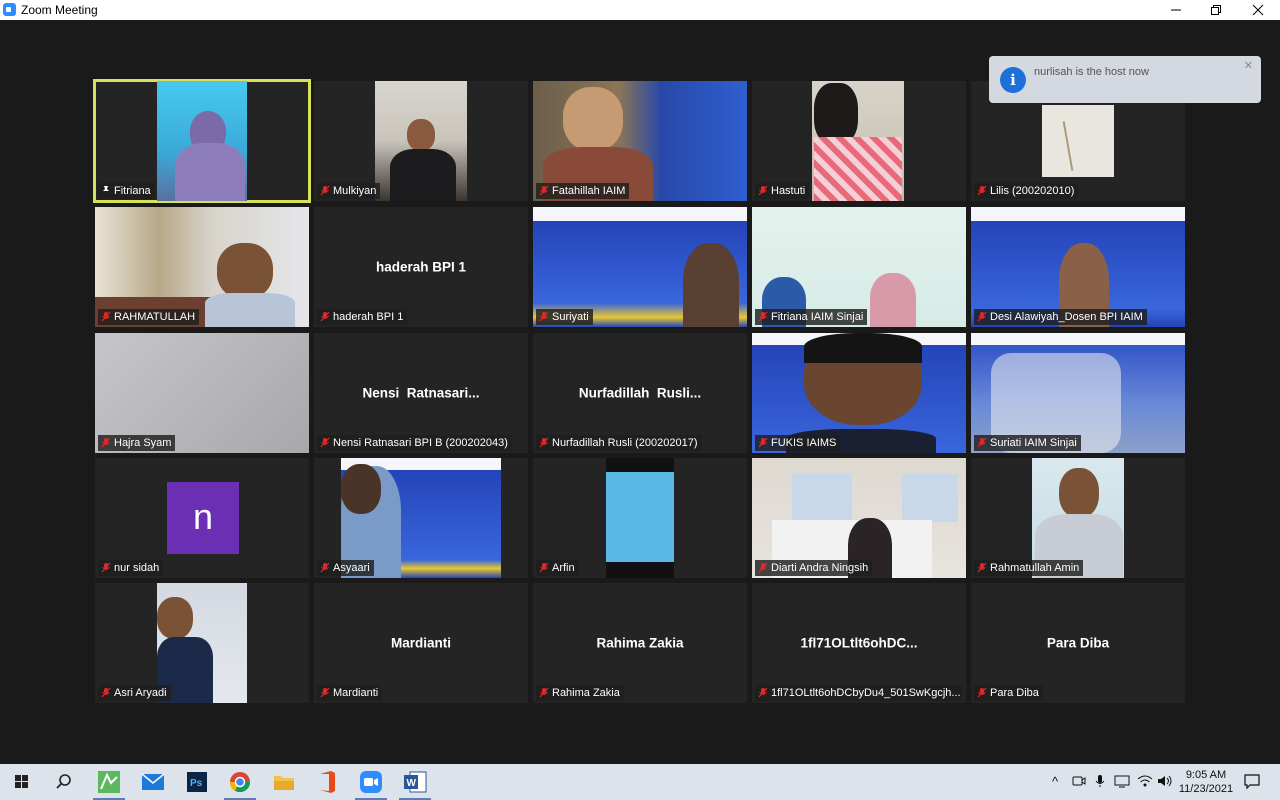 The image size is (1280, 800). Describe the element at coordinates (1060, 317) in the screenshot. I see `participant-name-tag: Desi Alawiyah_Dosen BPI IAIM` at that location.